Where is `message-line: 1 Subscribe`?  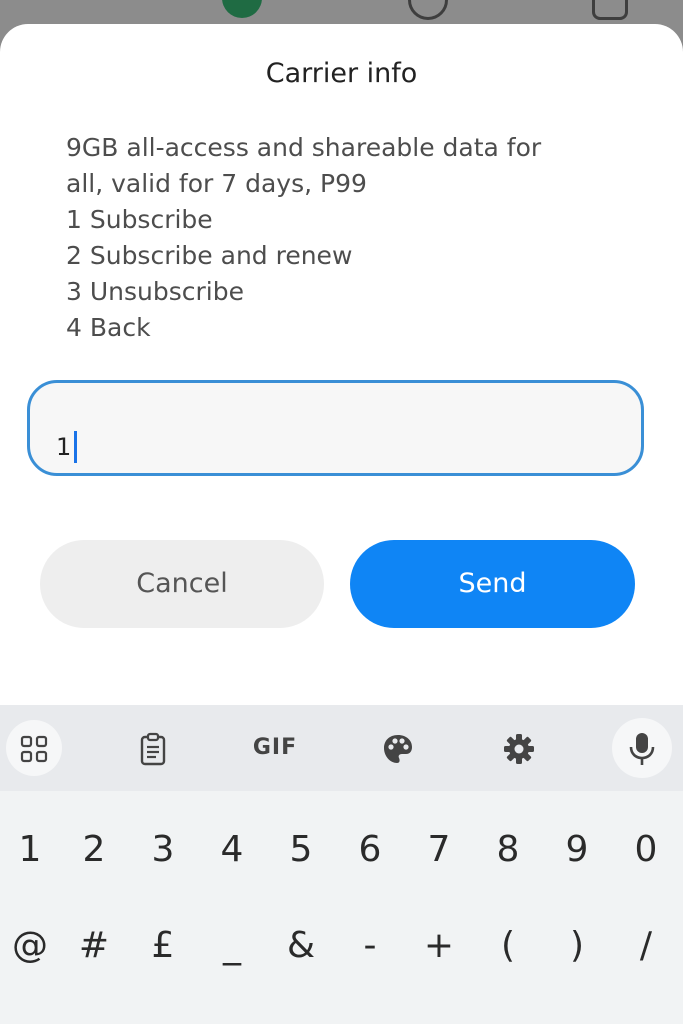 message-line: 1 Subscribe is located at coordinates (139, 219).